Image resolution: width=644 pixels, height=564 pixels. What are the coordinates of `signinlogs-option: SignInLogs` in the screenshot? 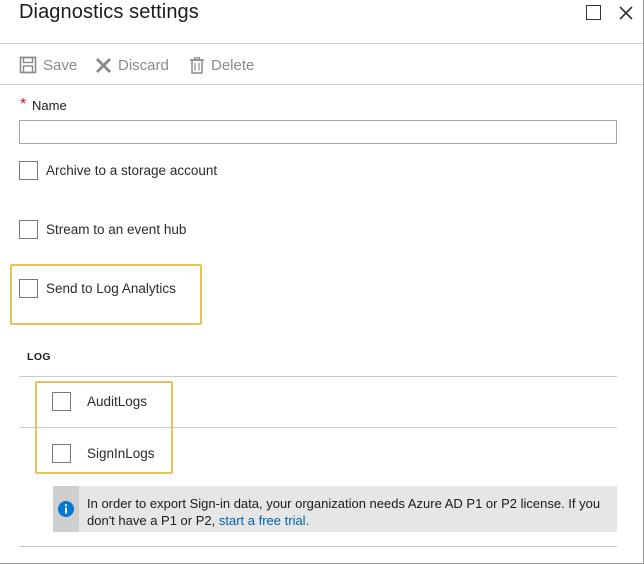 It's located at (103, 453).